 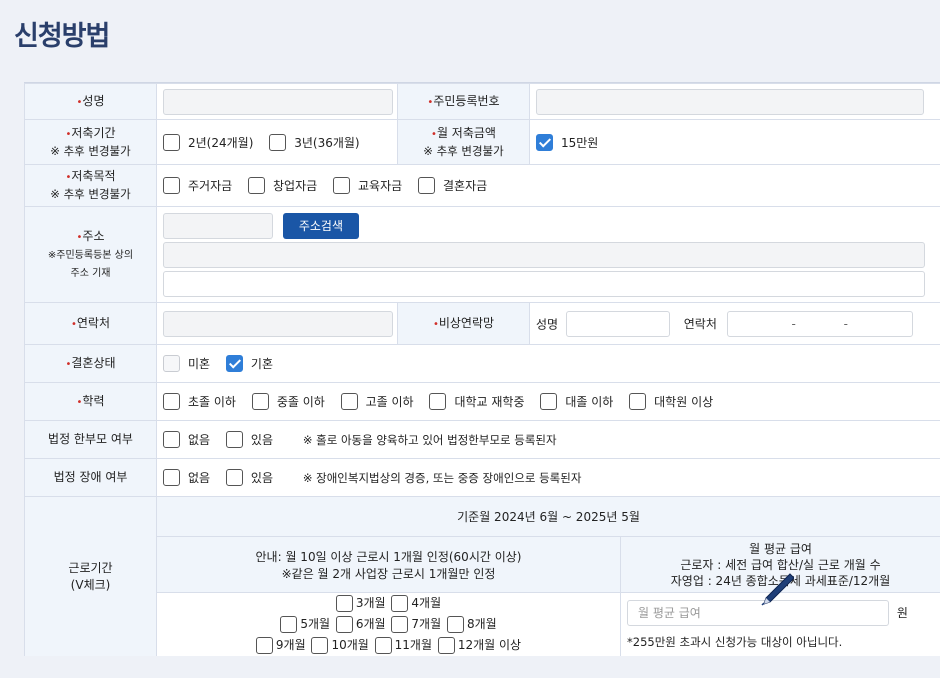 I want to click on postcode-input, so click(x=218, y=225).